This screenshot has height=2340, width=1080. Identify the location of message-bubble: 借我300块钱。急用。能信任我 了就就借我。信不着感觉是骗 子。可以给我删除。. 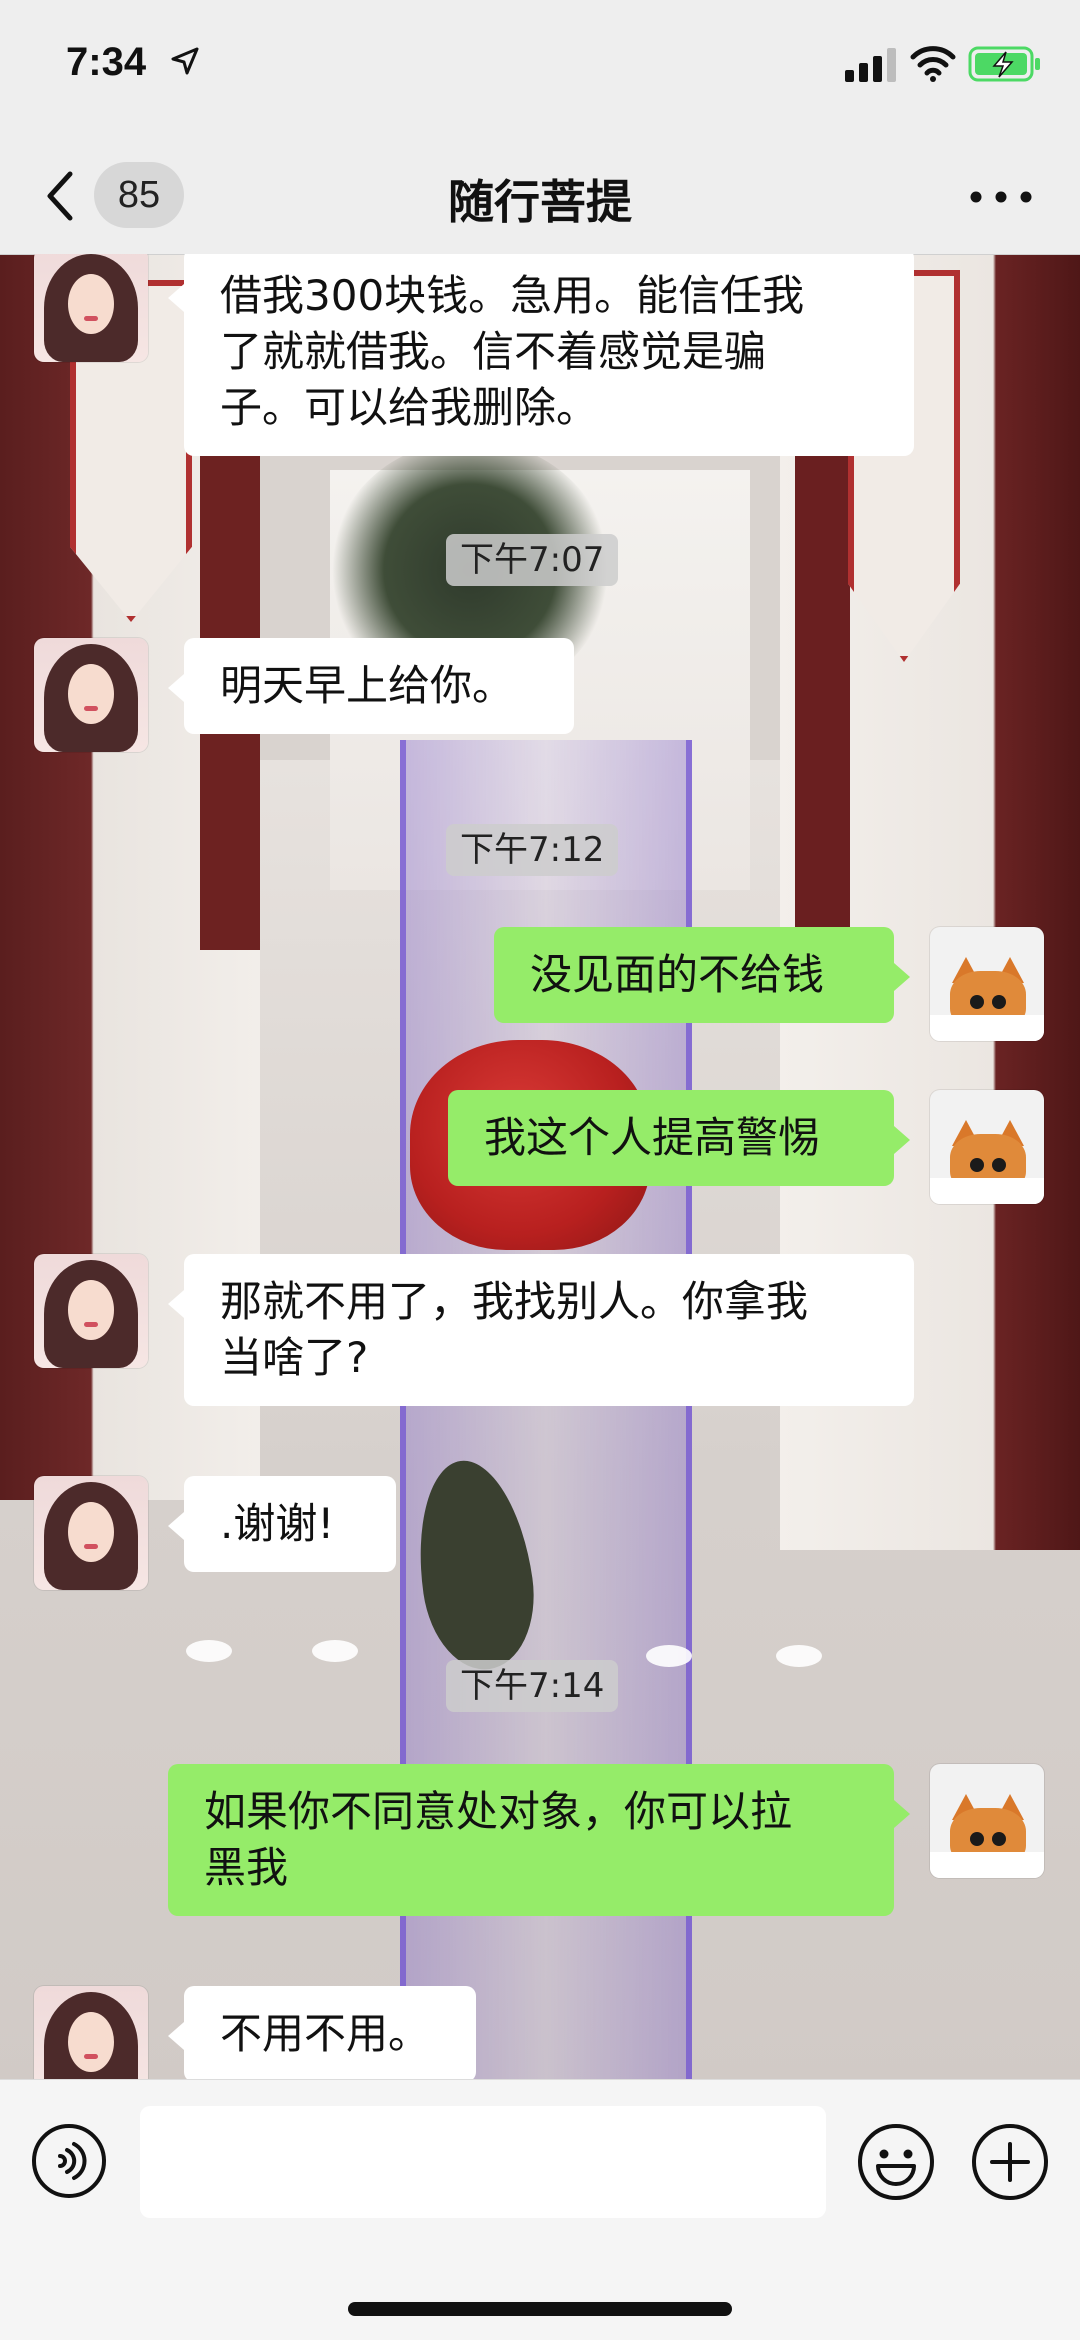
(541, 355).